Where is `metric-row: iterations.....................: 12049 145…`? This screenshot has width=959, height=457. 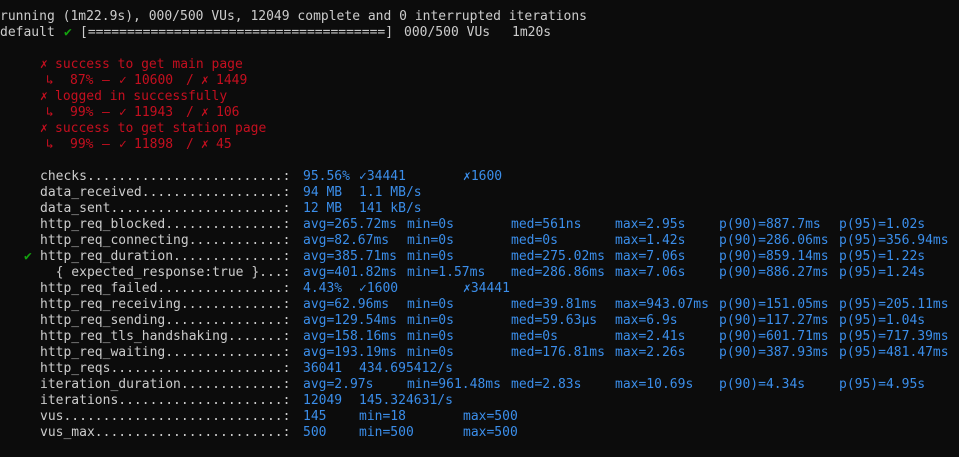
metric-row: iterations.....................: 12049 145… is located at coordinates (479, 401).